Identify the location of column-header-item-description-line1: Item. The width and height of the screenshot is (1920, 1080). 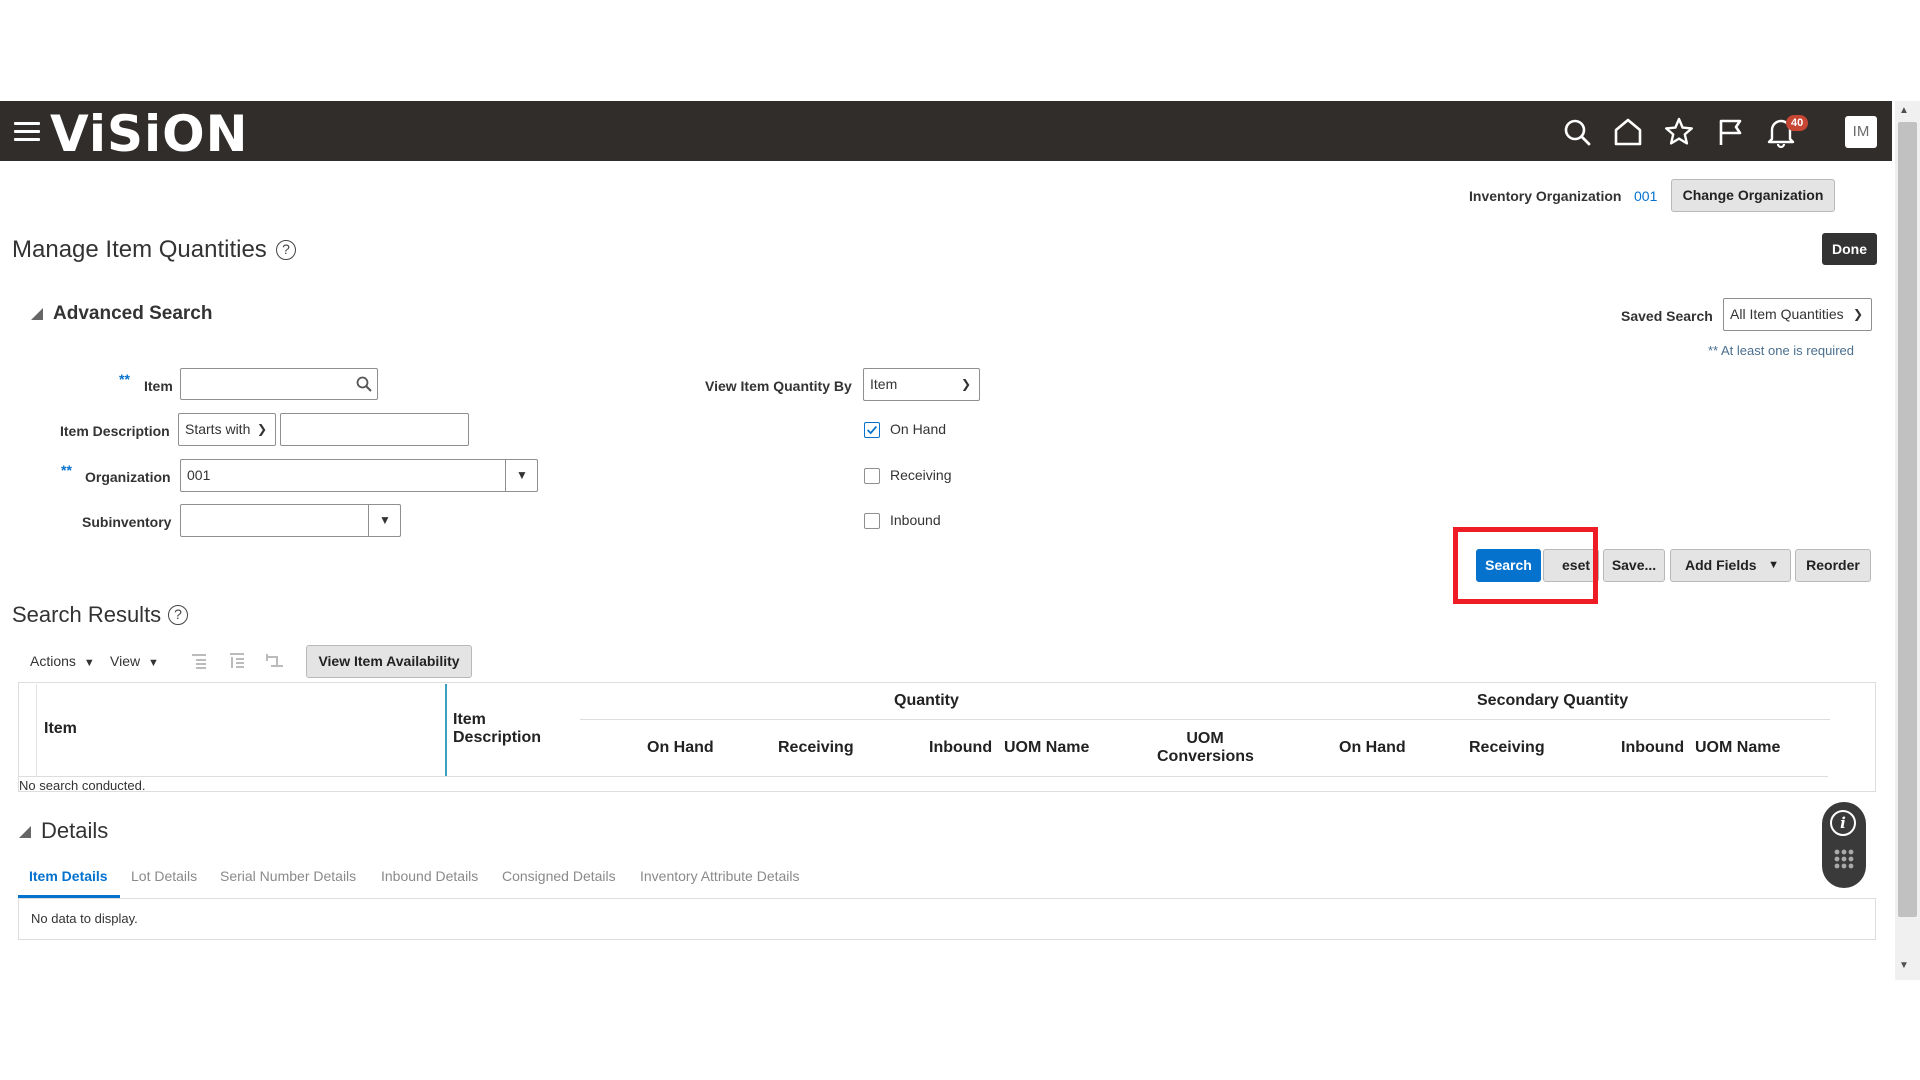
(469, 720).